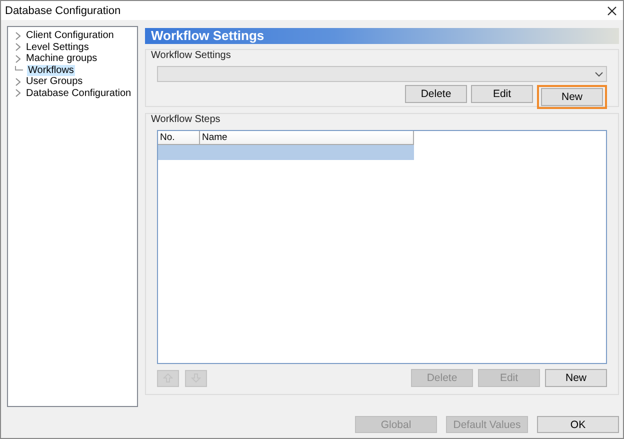 This screenshot has height=439, width=624. I want to click on tree-item: User Groups, so click(54, 82).